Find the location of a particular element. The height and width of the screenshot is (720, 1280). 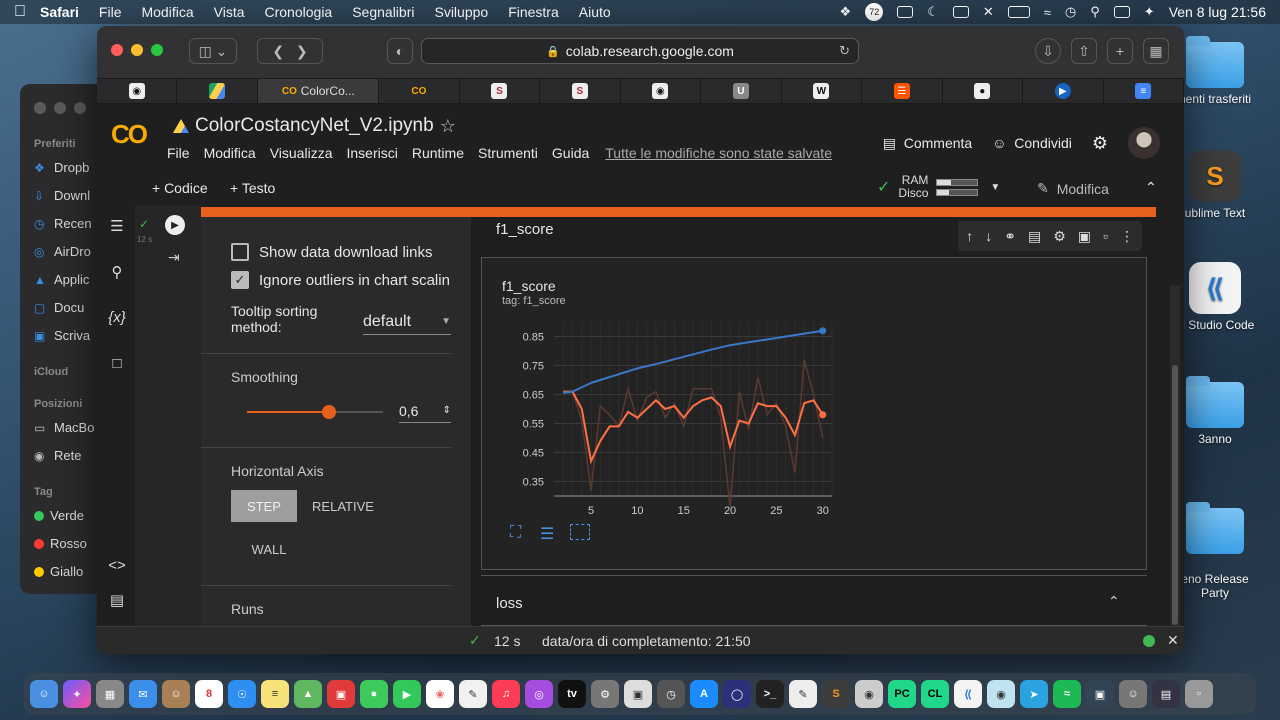

notebook-title: ColorCostancyNet_V2.ipynb ☆ is located at coordinates (314, 126).